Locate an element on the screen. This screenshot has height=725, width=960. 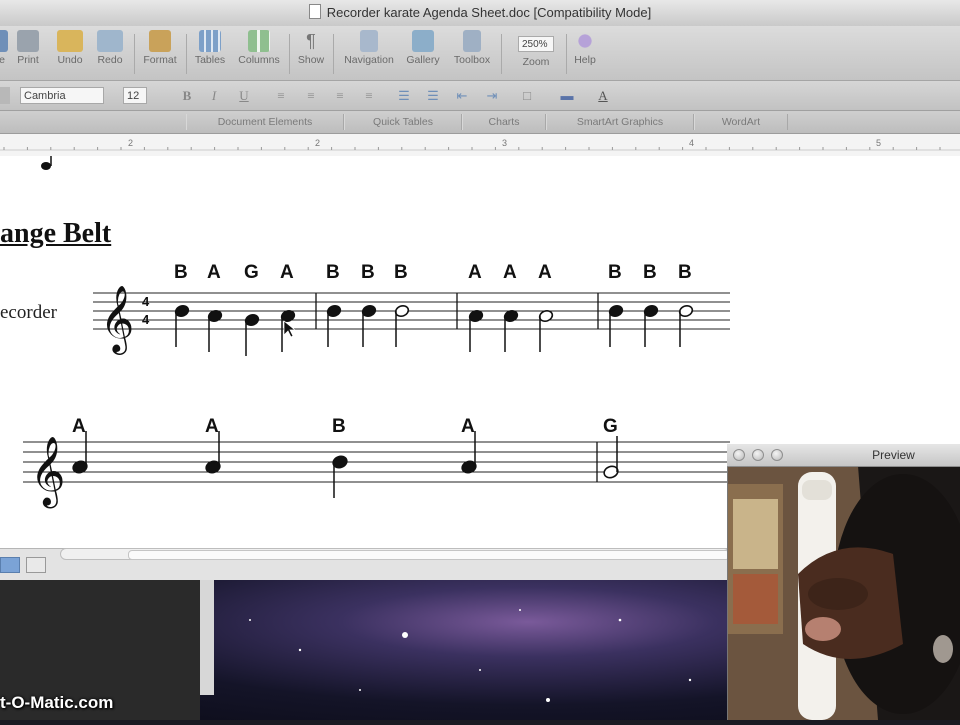
table-grid-icon is located at coordinates (210, 41).